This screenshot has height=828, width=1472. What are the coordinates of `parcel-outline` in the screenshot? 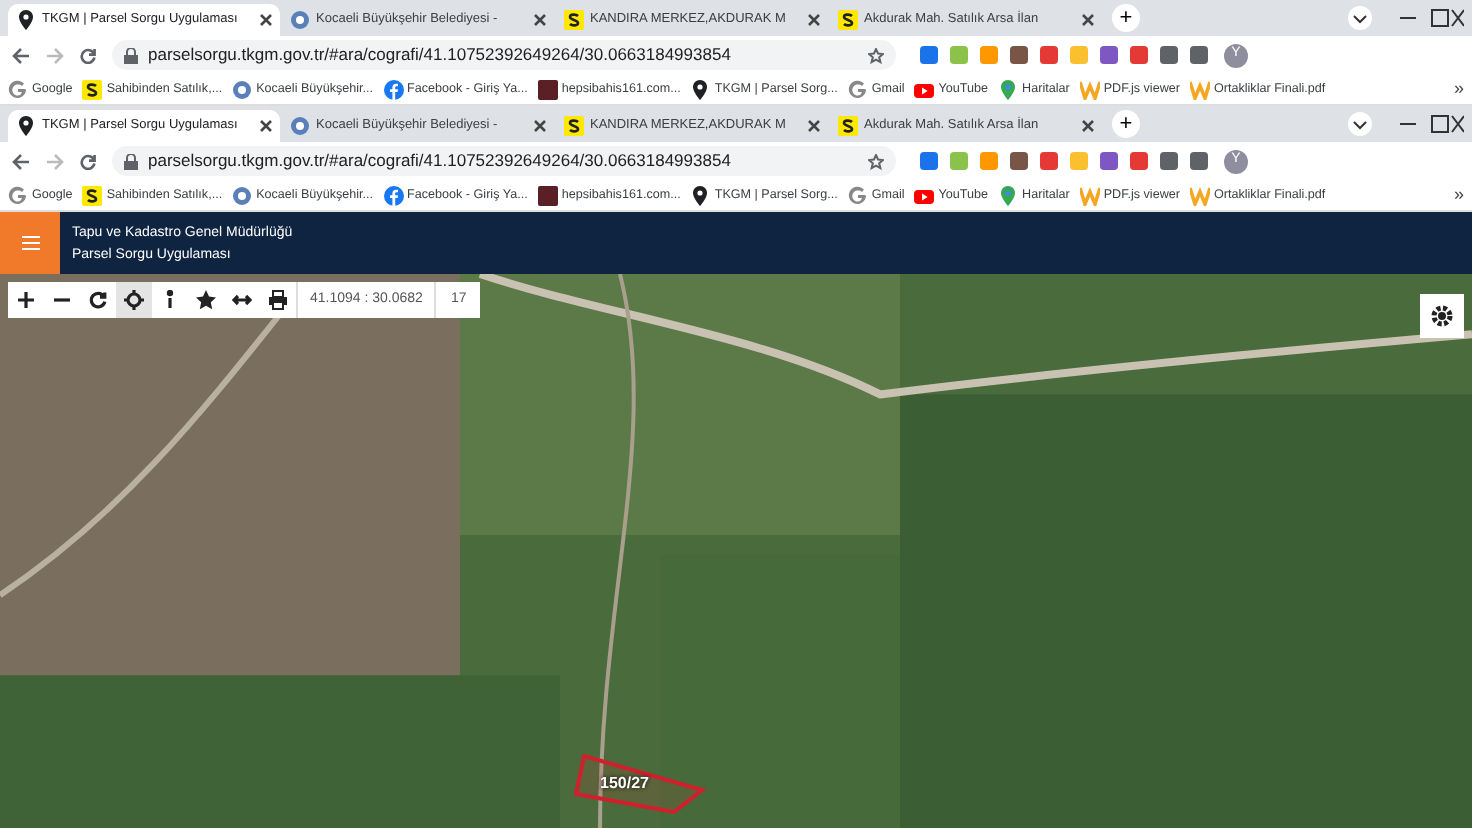 It's located at (640, 784).